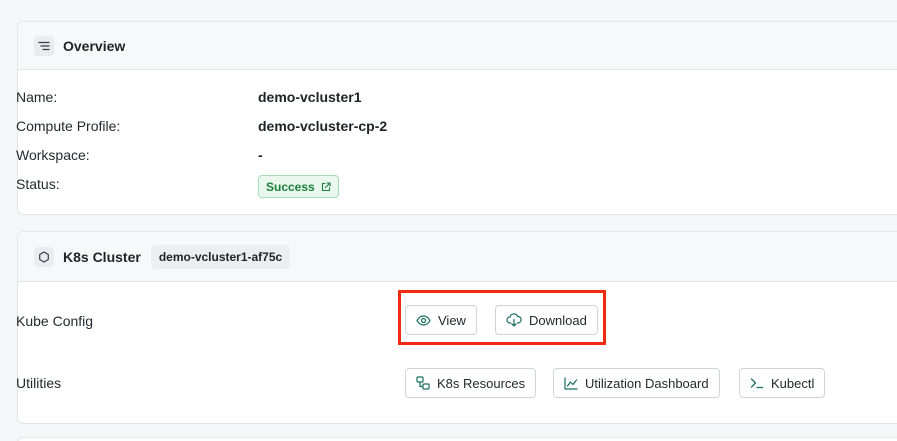  What do you see at coordinates (177, 186) in the screenshot?
I see `overview-row-status: Status: Success` at bounding box center [177, 186].